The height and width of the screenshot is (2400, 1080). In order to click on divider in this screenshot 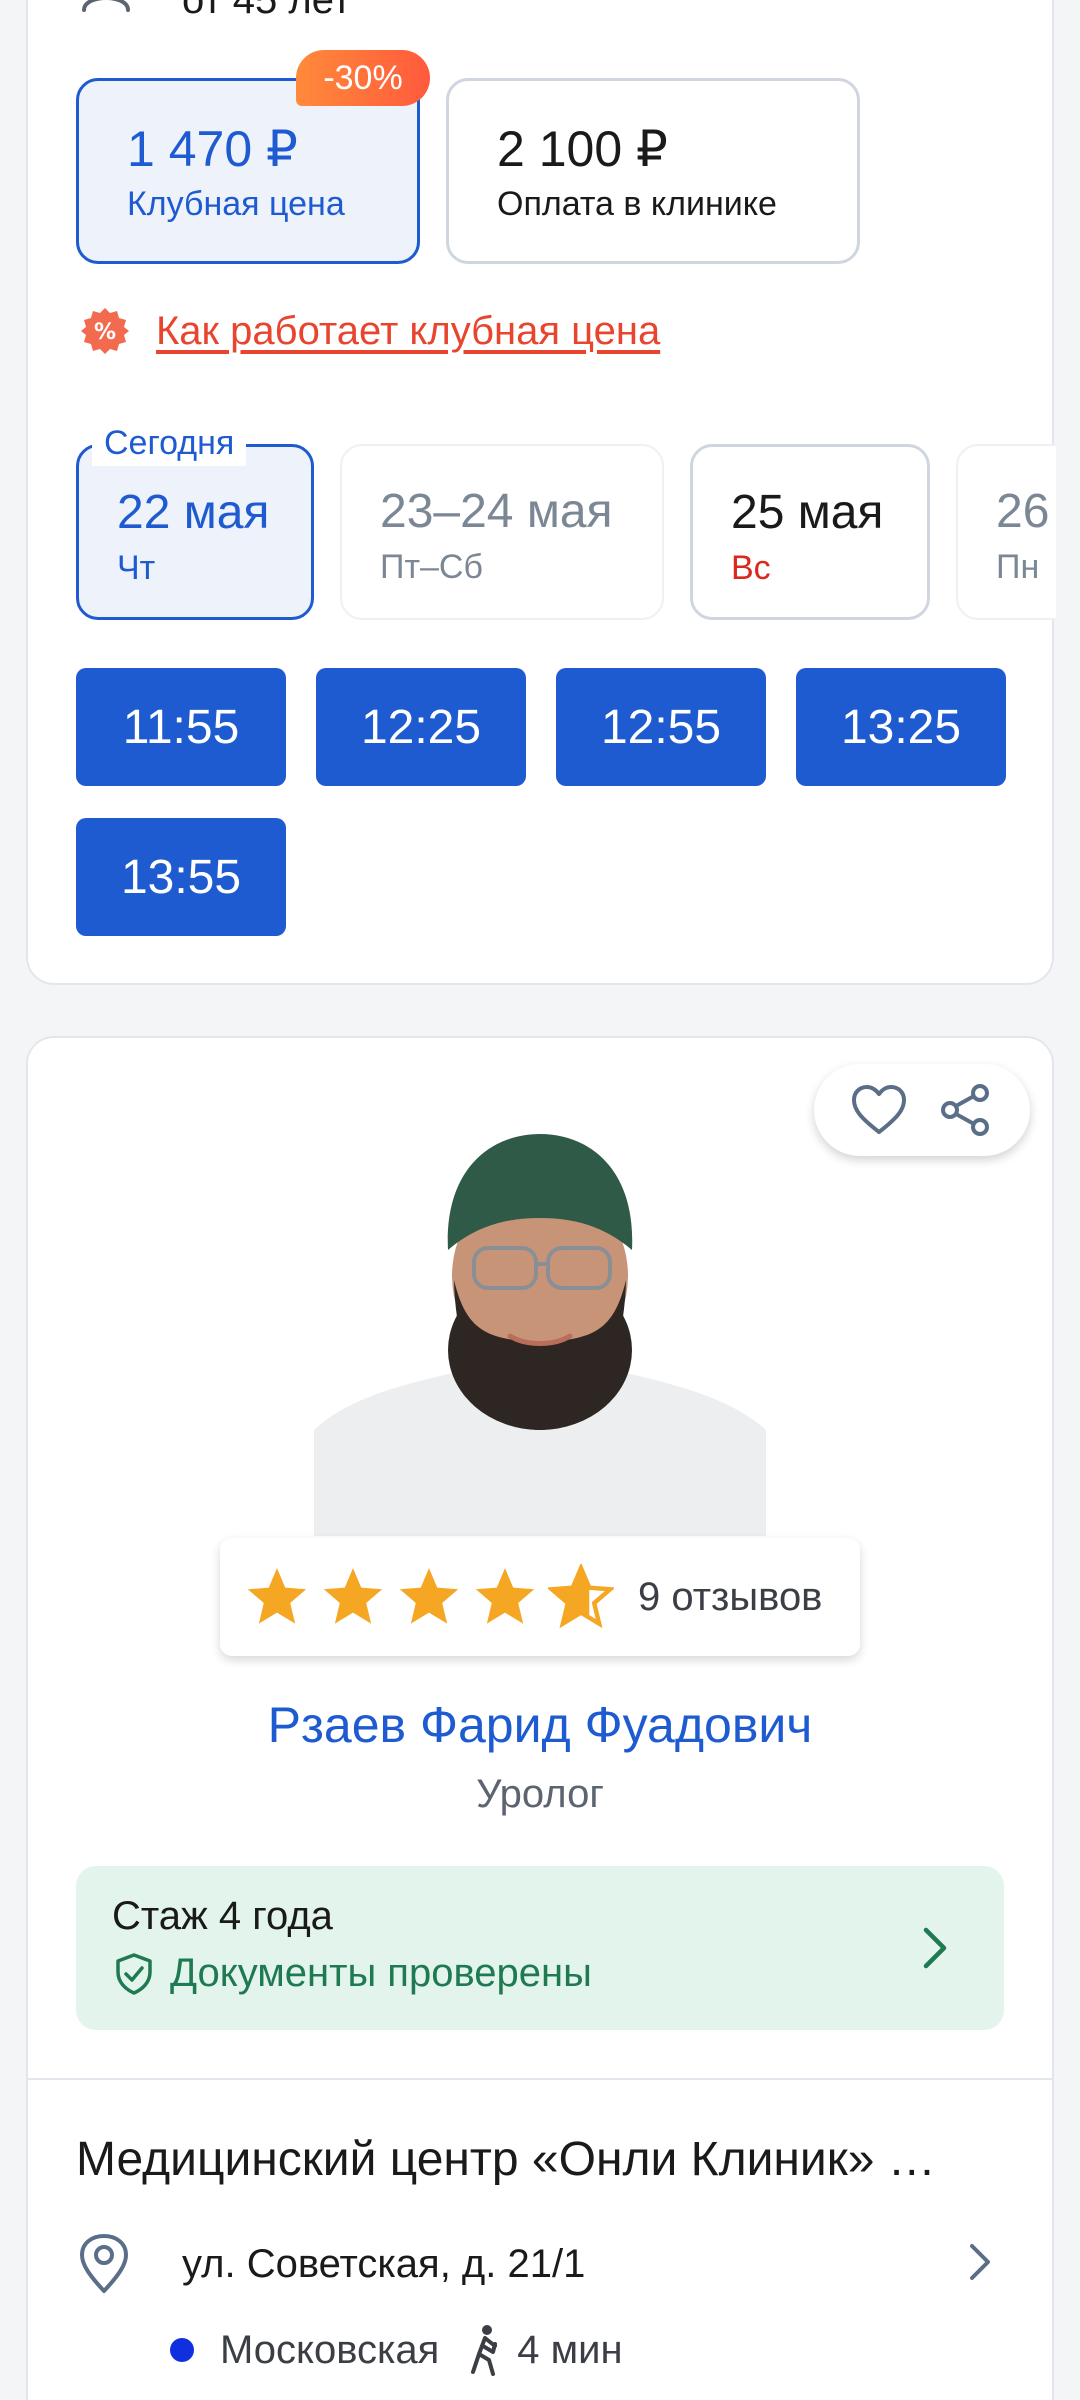, I will do `click(540, 2079)`.